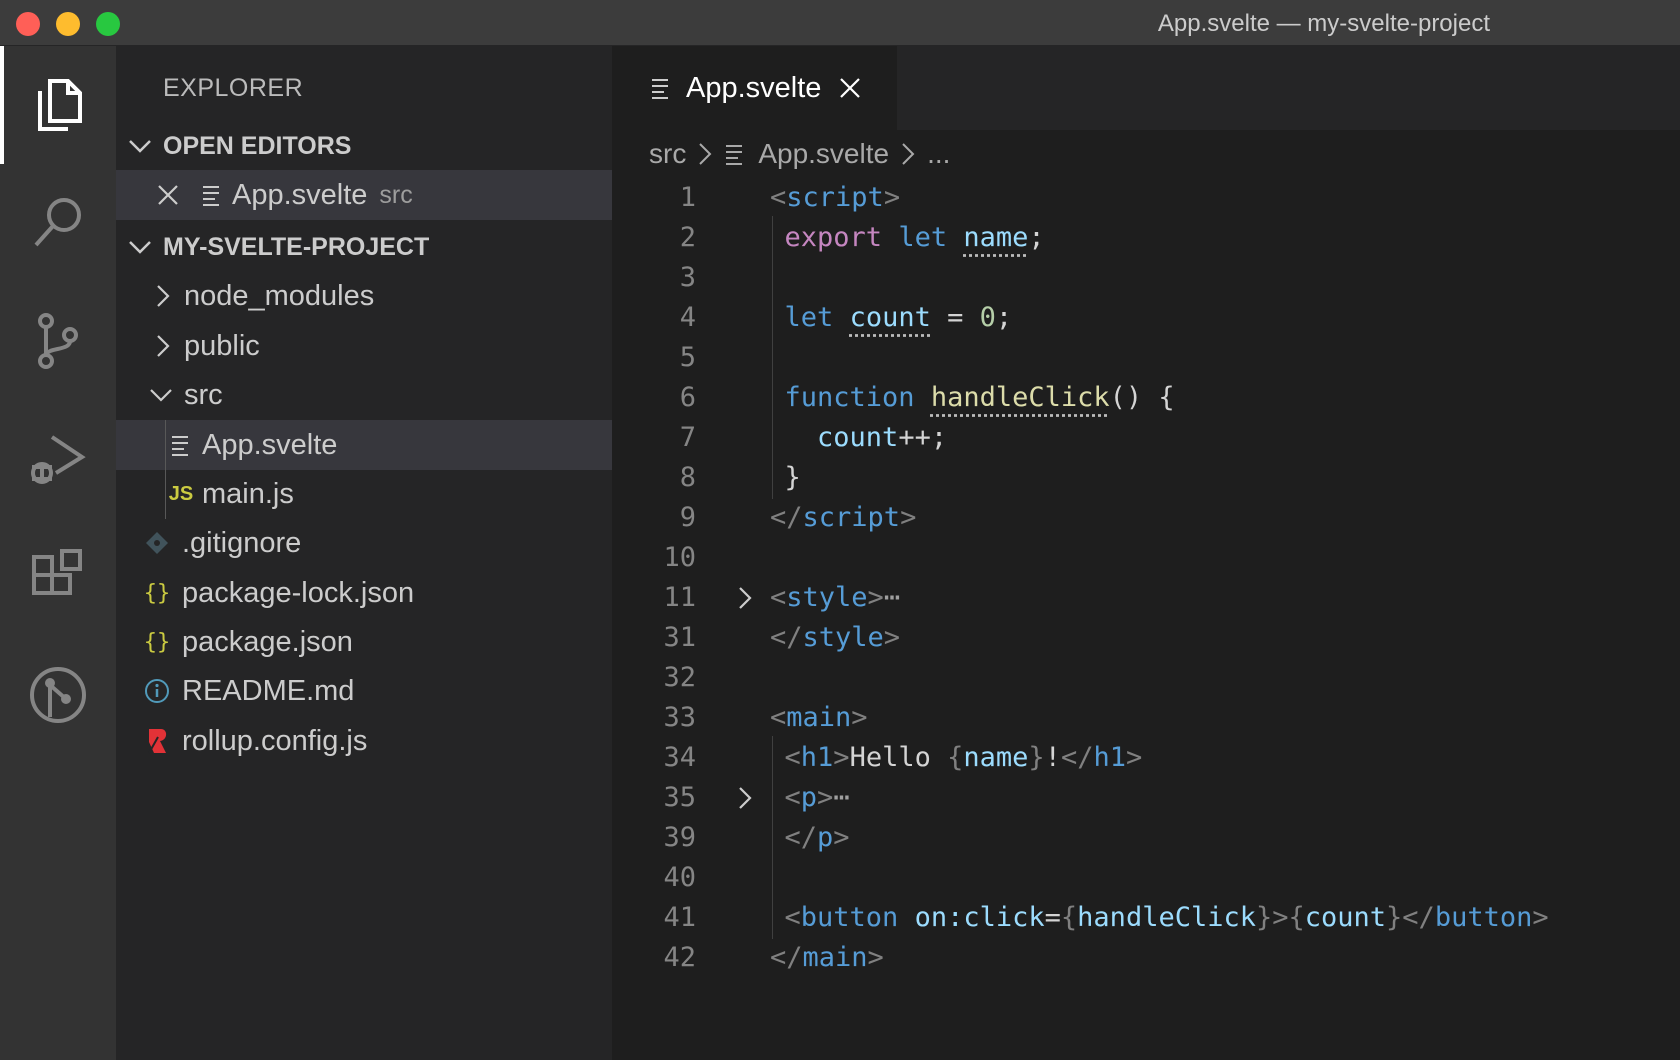  Describe the element at coordinates (58, 223) in the screenshot. I see `search-icon` at that location.